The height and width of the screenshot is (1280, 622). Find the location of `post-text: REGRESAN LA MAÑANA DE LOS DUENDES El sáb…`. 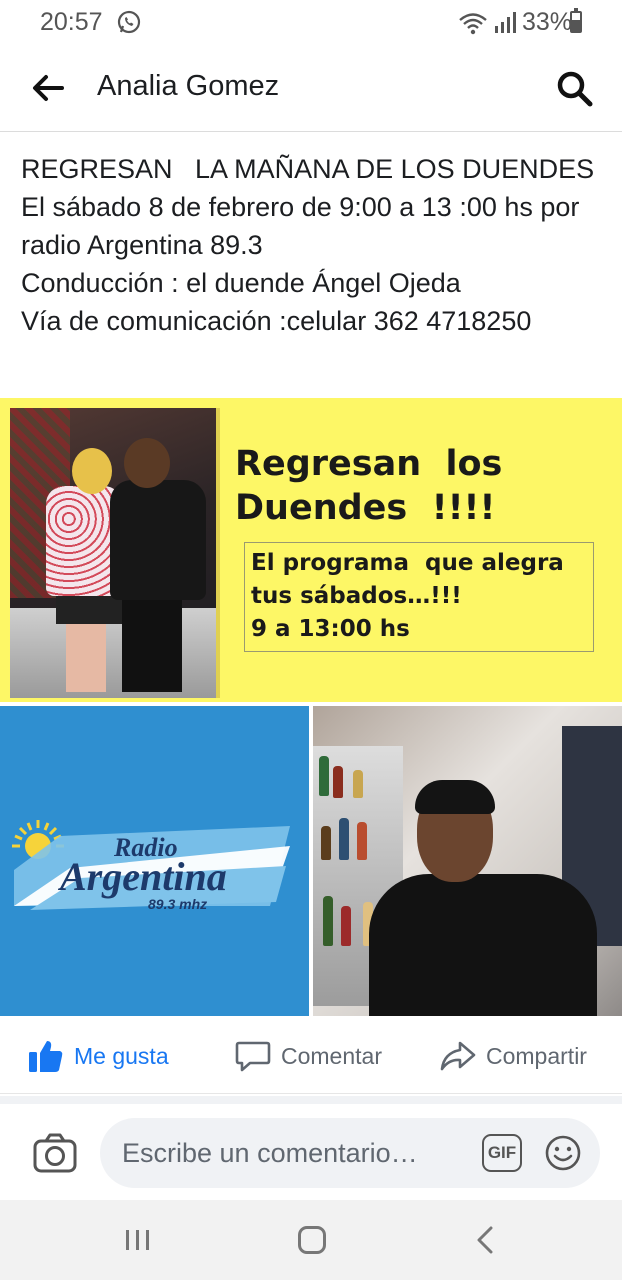

post-text: REGRESAN LA MAÑANA DE LOS DUENDES El sáb… is located at coordinates (308, 245).